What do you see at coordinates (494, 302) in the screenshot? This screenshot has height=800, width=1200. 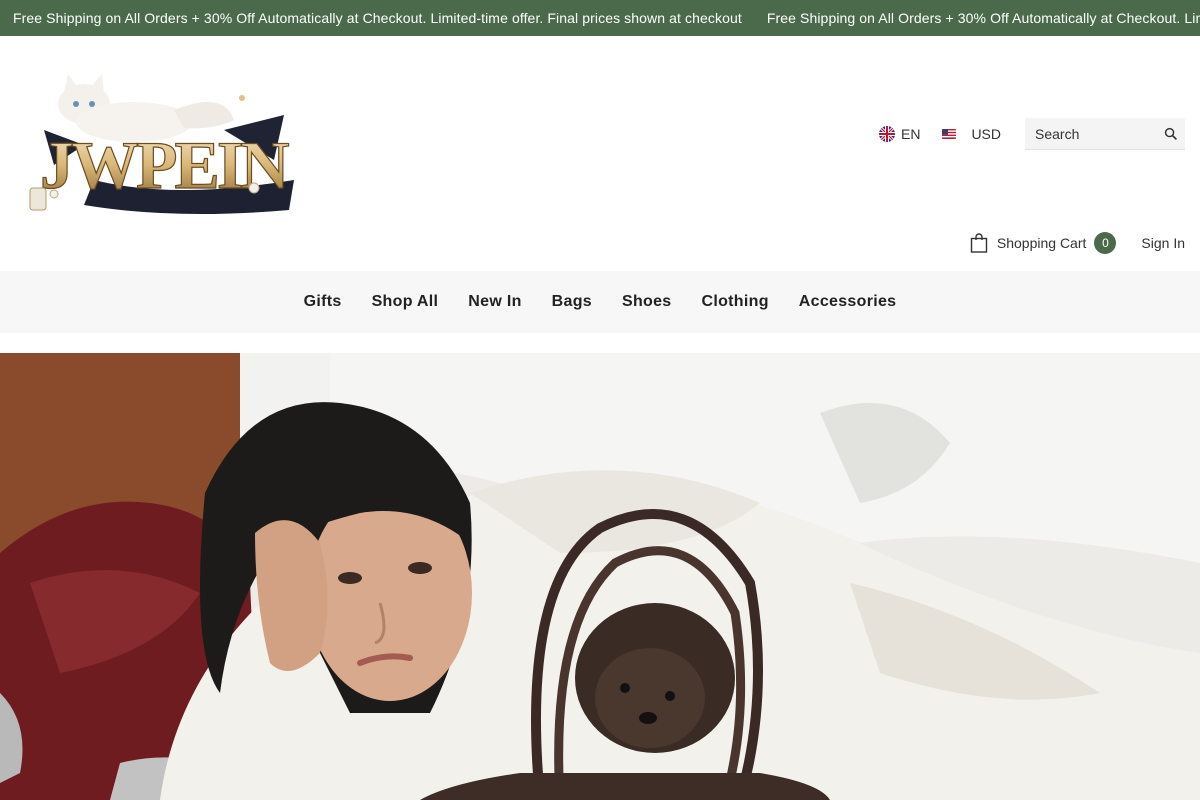 I see `nav-item-new-in: New In` at bounding box center [494, 302].